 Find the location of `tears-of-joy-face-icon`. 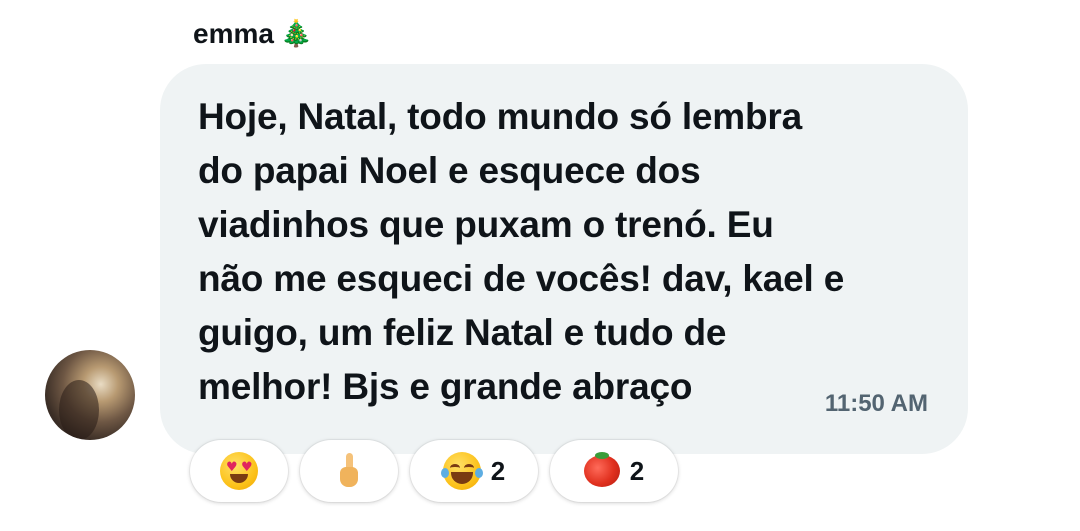

tears-of-joy-face-icon is located at coordinates (461, 471).